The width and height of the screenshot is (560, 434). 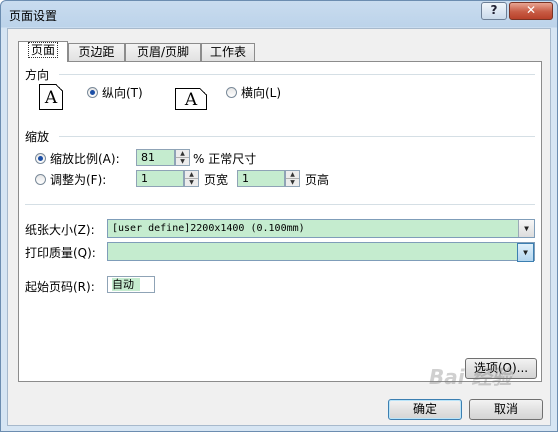 What do you see at coordinates (279, 14) in the screenshot?
I see `title-bar: 页面设置 ? ✕` at bounding box center [279, 14].